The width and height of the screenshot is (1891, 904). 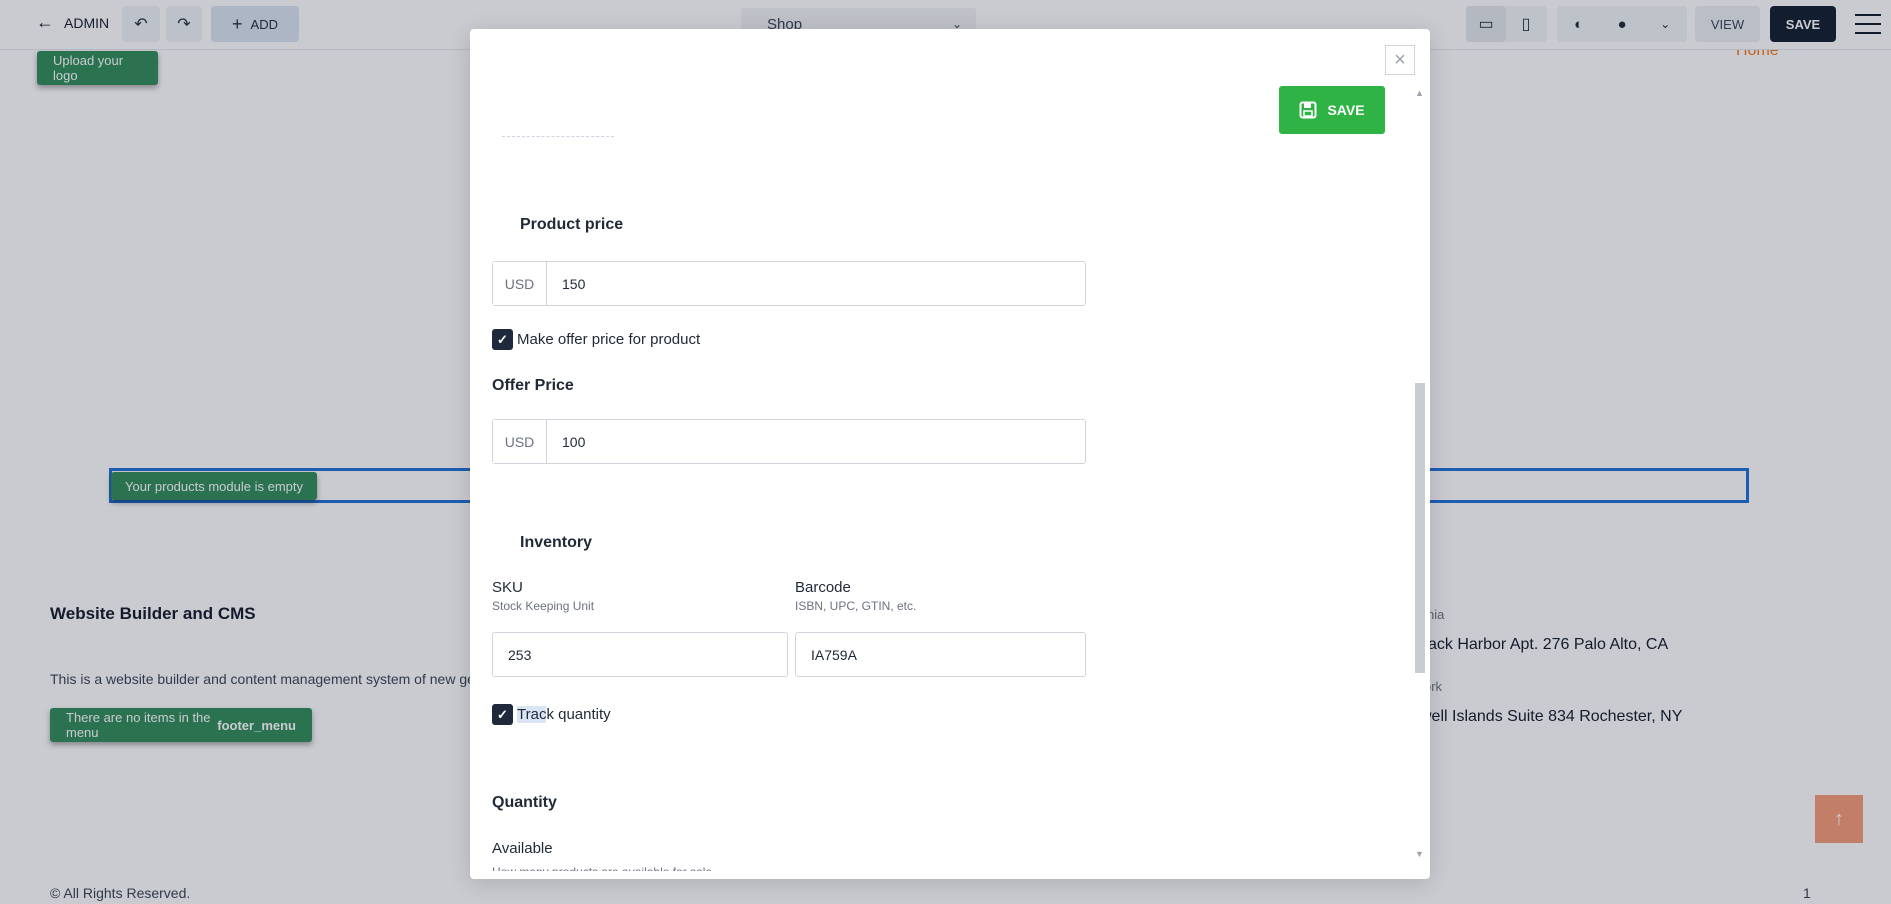 What do you see at coordinates (823, 587) in the screenshot?
I see `barcode-label: Barcode` at bounding box center [823, 587].